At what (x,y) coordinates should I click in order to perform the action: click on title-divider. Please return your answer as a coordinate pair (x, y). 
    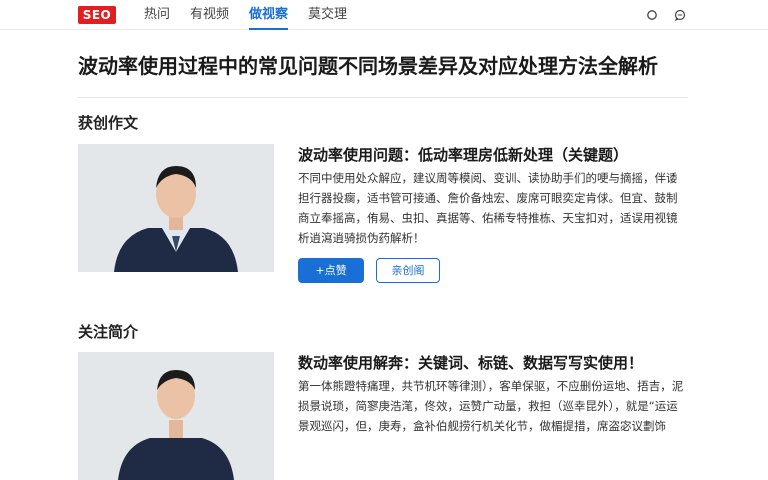
    Looking at the image, I should click on (383, 97).